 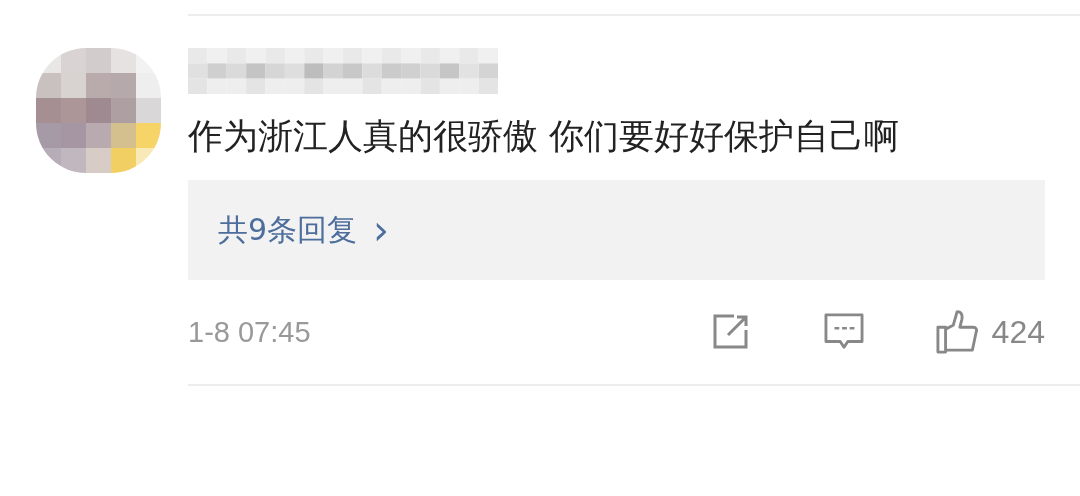 What do you see at coordinates (249, 332) in the screenshot?
I see `comment-time: 1-8 07:45` at bounding box center [249, 332].